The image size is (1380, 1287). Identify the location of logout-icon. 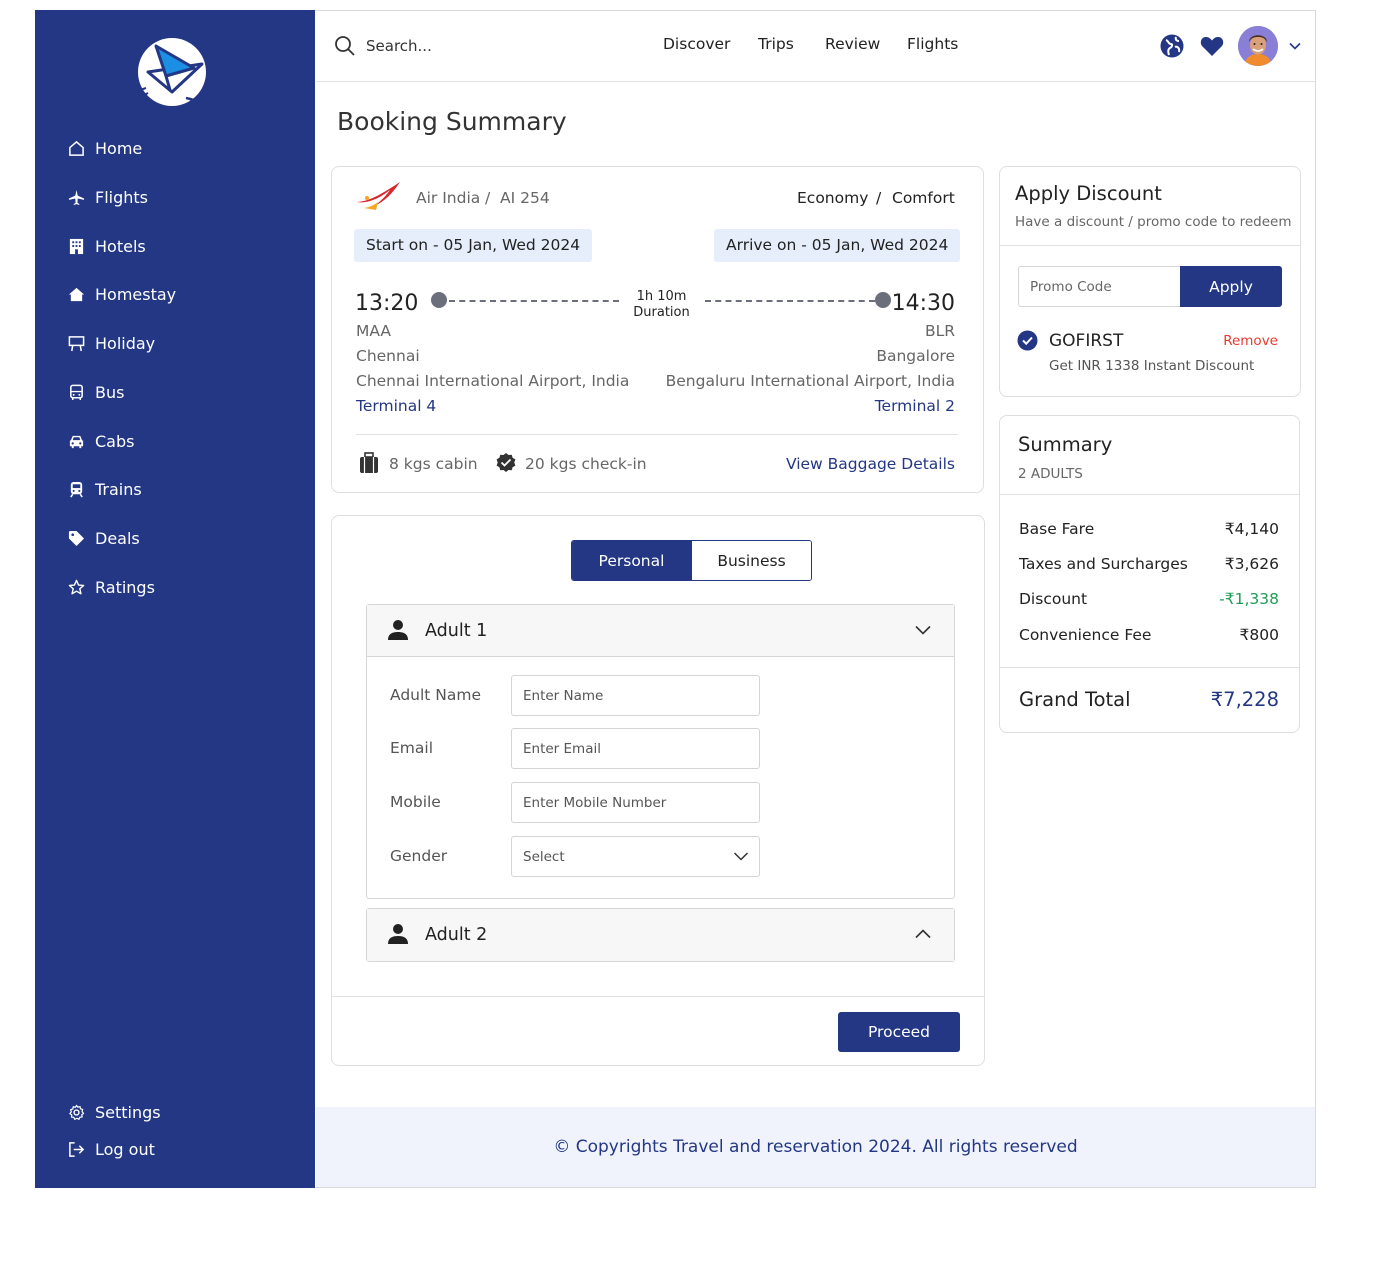
(76, 1149).